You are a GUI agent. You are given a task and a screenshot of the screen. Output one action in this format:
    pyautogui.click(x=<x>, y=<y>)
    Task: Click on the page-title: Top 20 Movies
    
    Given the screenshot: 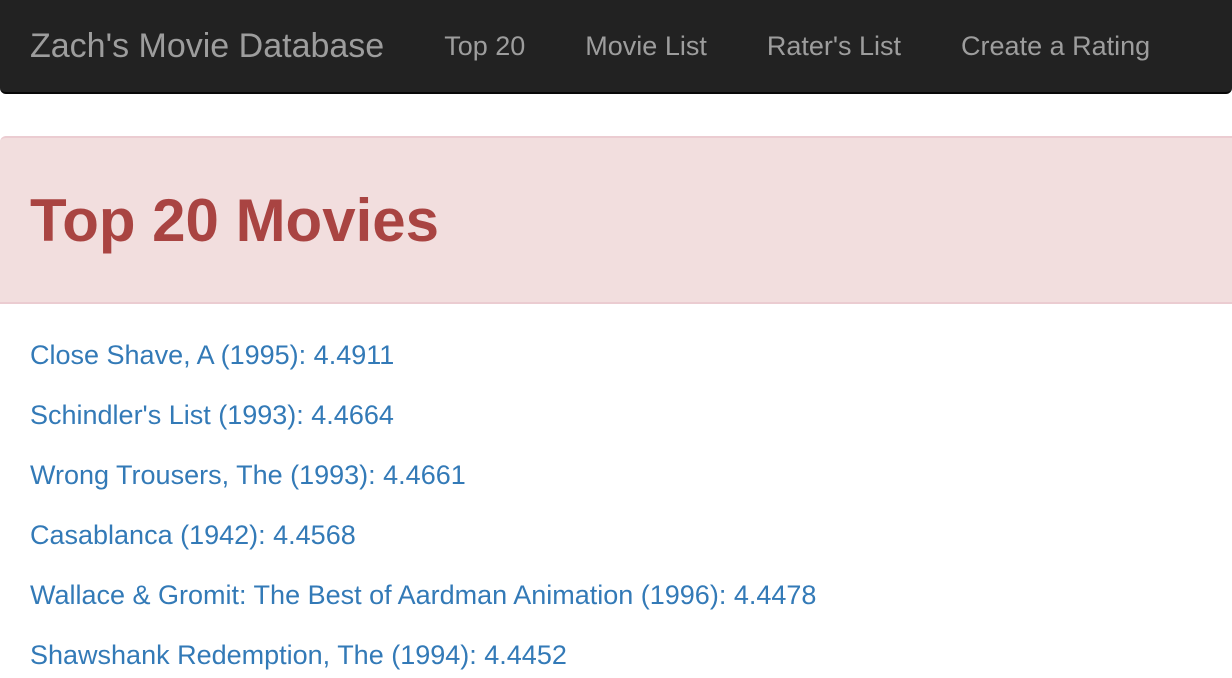 What is the action you would take?
    pyautogui.click(x=234, y=220)
    